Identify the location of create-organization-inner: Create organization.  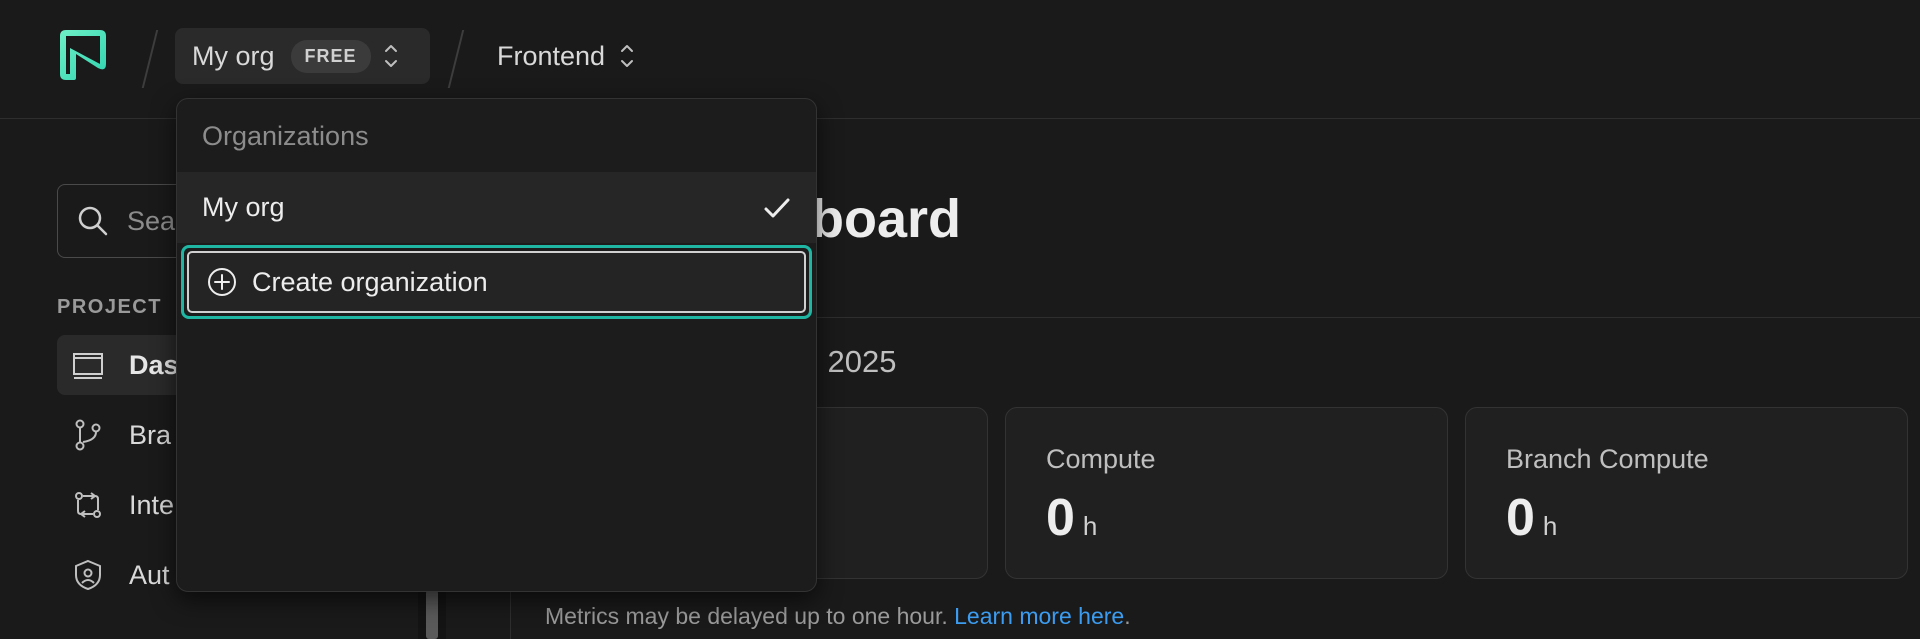
(496, 282).